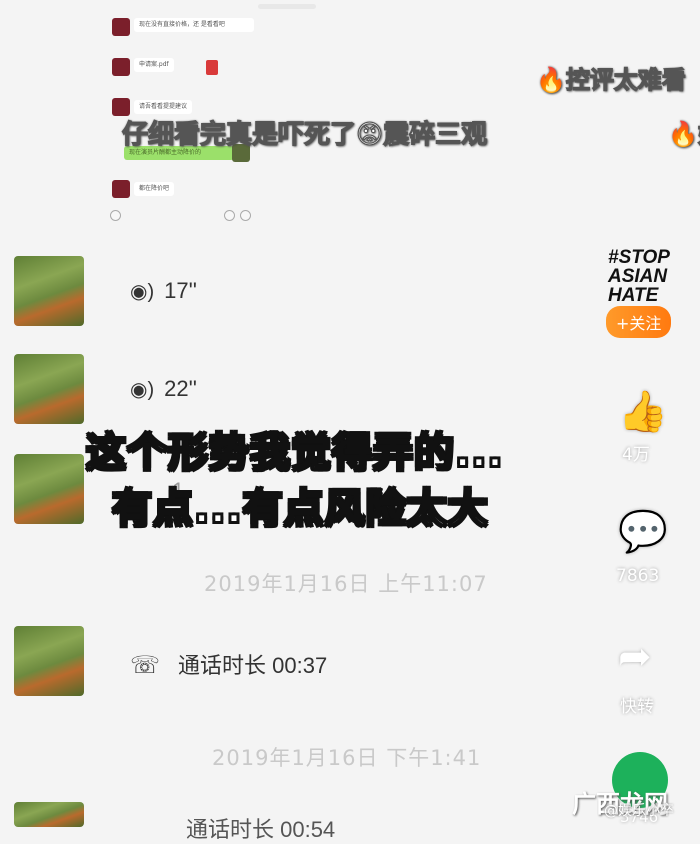 The image size is (700, 844). I want to click on voice-message: ◉) 22'', so click(163, 389).